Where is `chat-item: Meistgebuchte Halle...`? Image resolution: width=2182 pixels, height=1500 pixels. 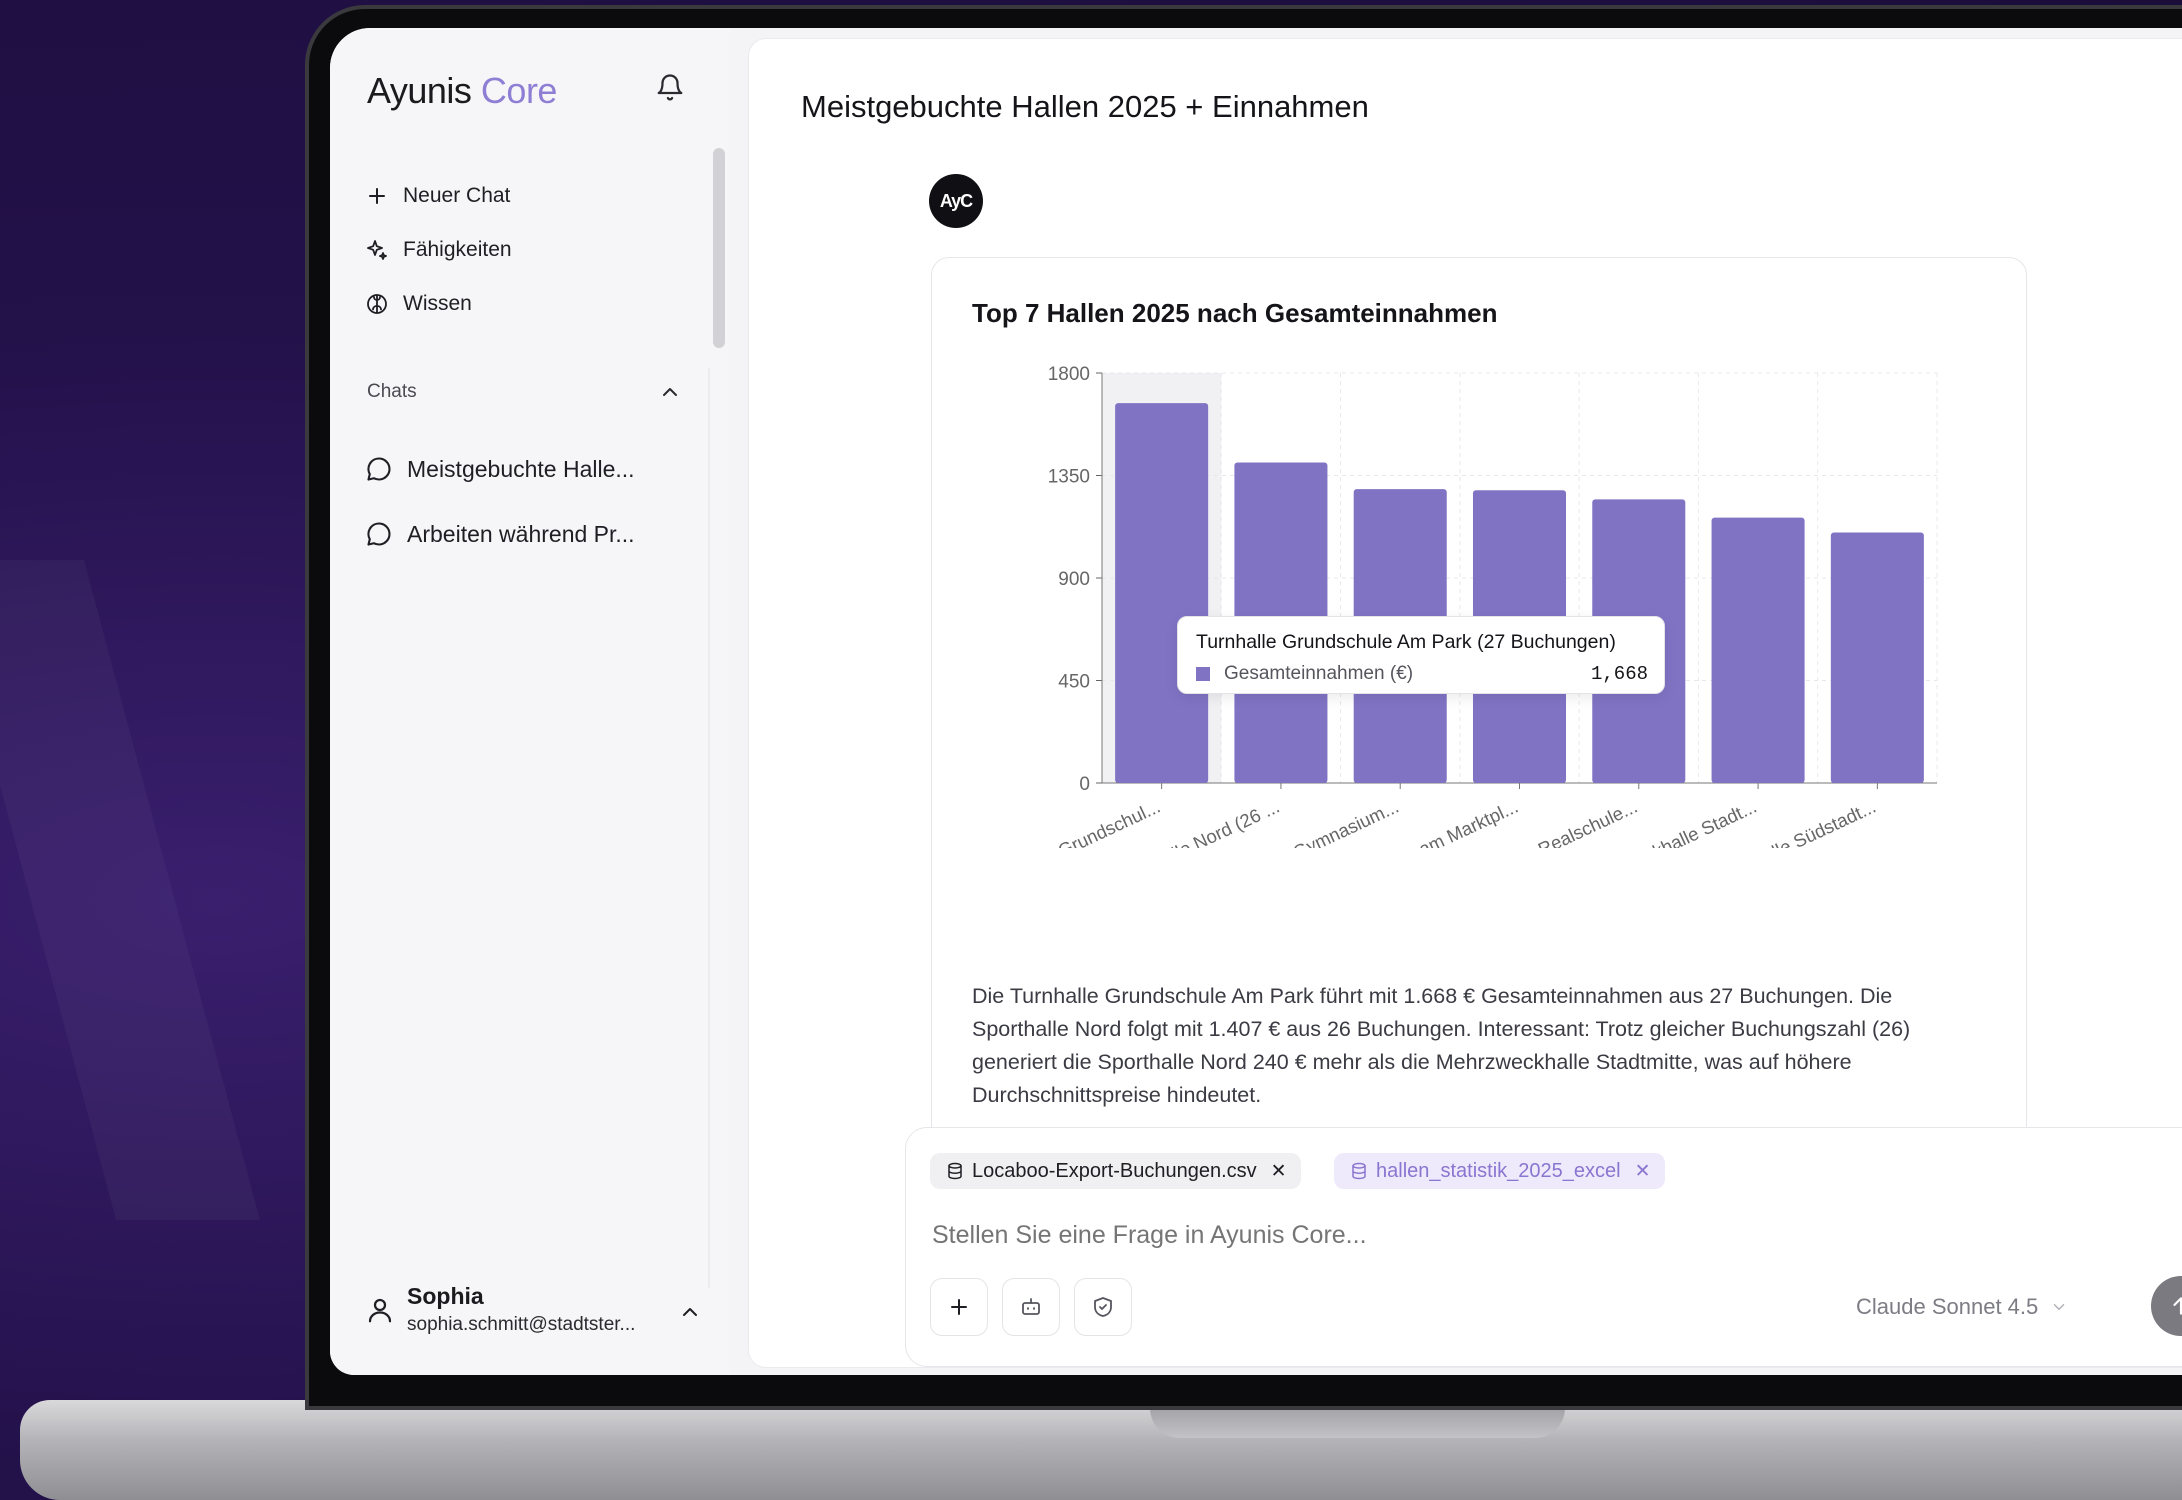 chat-item: Meistgebuchte Halle... is located at coordinates (500, 469).